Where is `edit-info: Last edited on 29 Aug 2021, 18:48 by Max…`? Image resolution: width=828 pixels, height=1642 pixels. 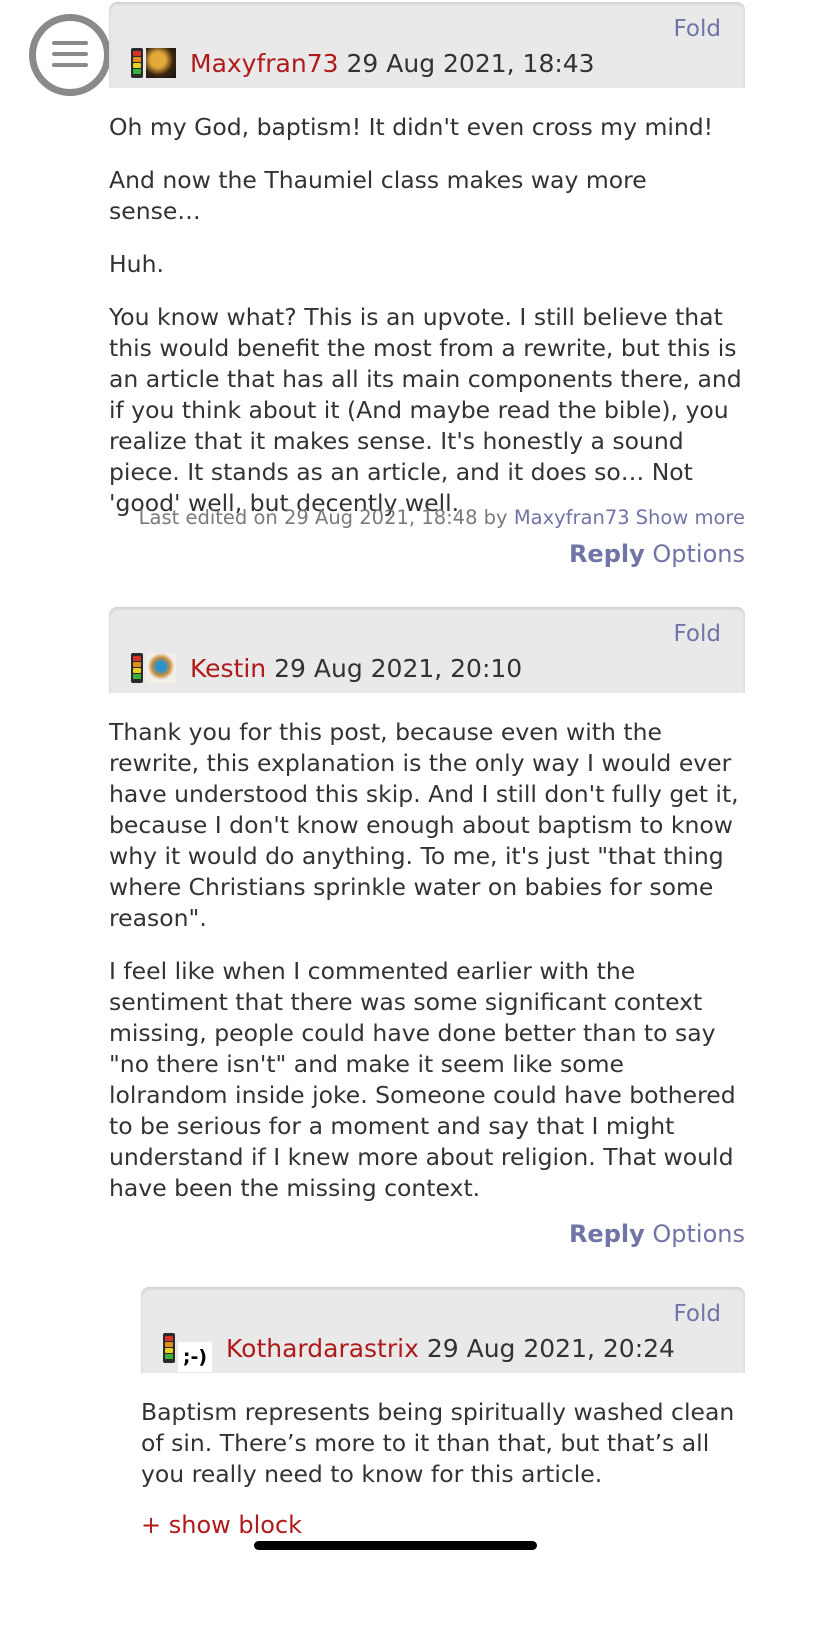 edit-info: Last edited on 29 Aug 2021, 18:48 by Max… is located at coordinates (427, 517).